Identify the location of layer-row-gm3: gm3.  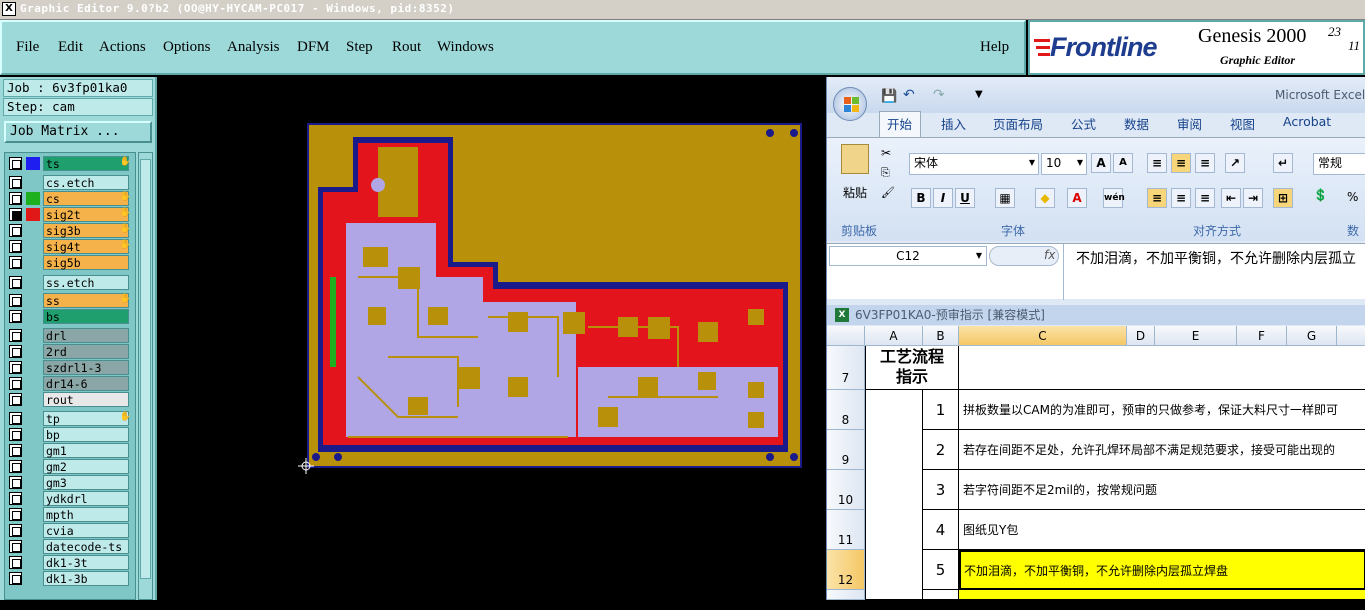
(70, 482).